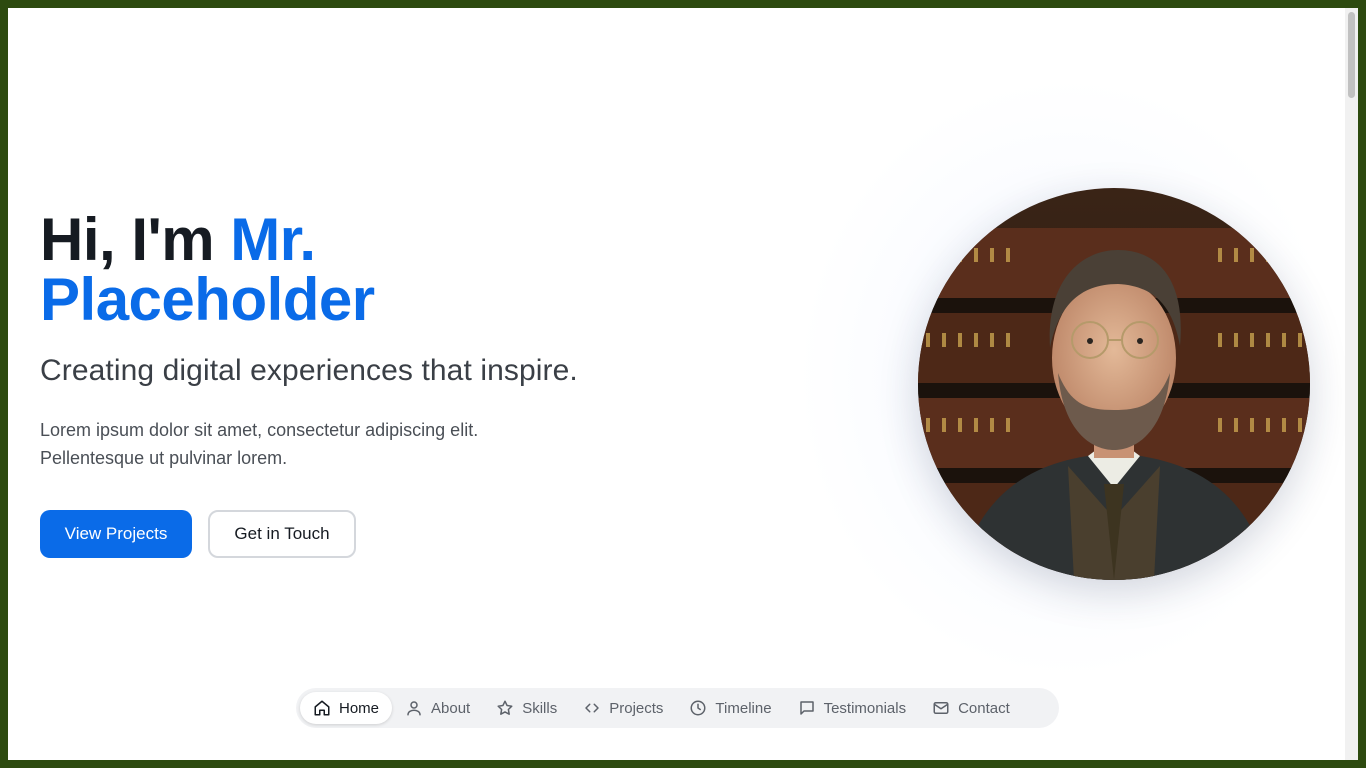 The height and width of the screenshot is (768, 1366). I want to click on mail-icon, so click(941, 708).